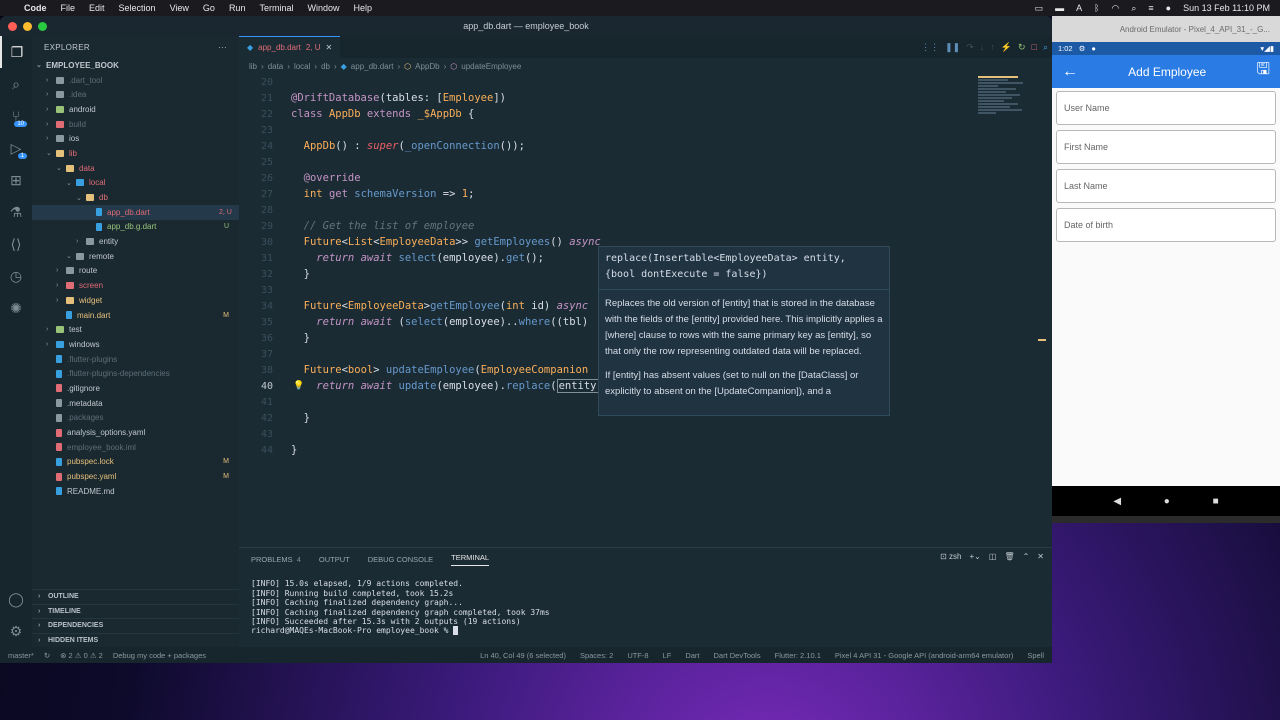 This screenshot has width=1280, height=720. Describe the element at coordinates (135, 94) in the screenshot. I see `tree-folder: › .idea` at that location.